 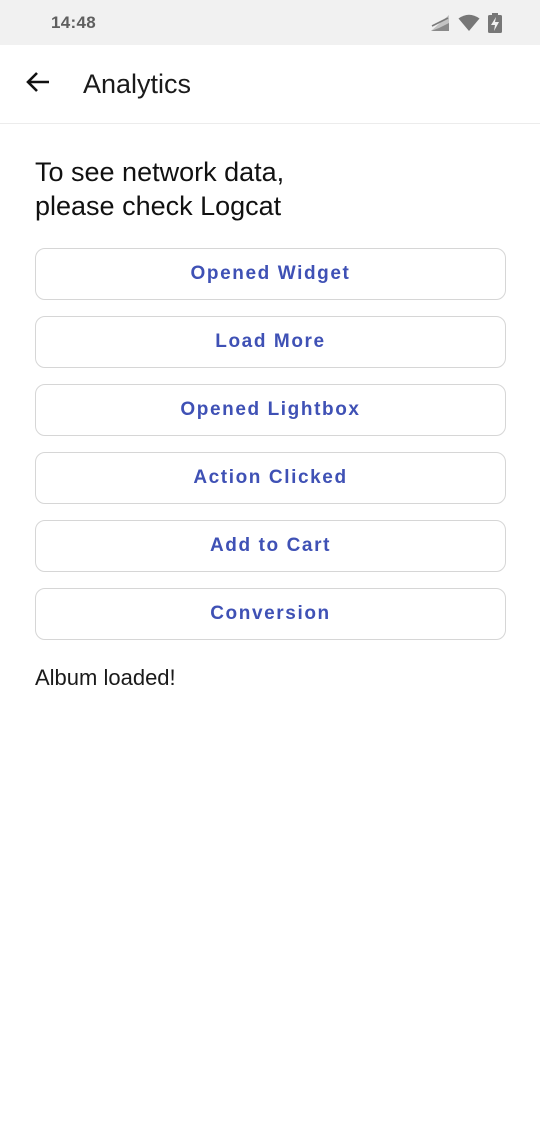 I want to click on wifi-icon, so click(x=469, y=23).